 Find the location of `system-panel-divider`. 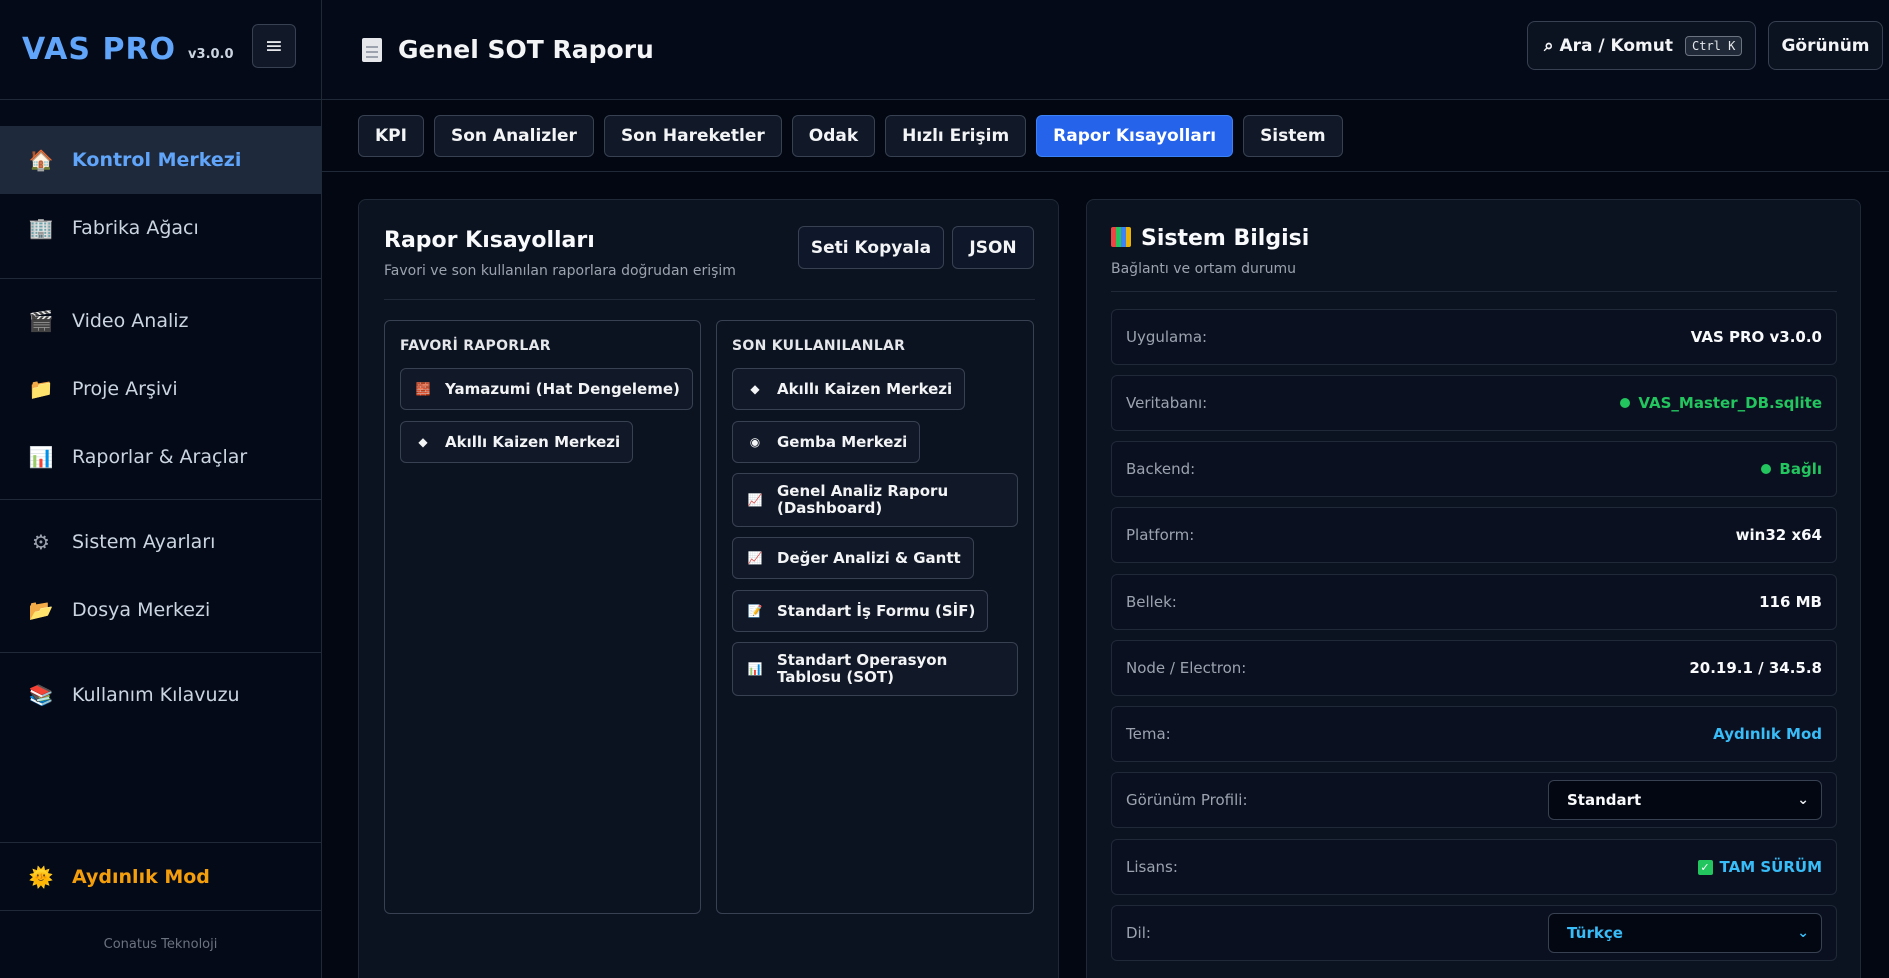

system-panel-divider is located at coordinates (1474, 291).